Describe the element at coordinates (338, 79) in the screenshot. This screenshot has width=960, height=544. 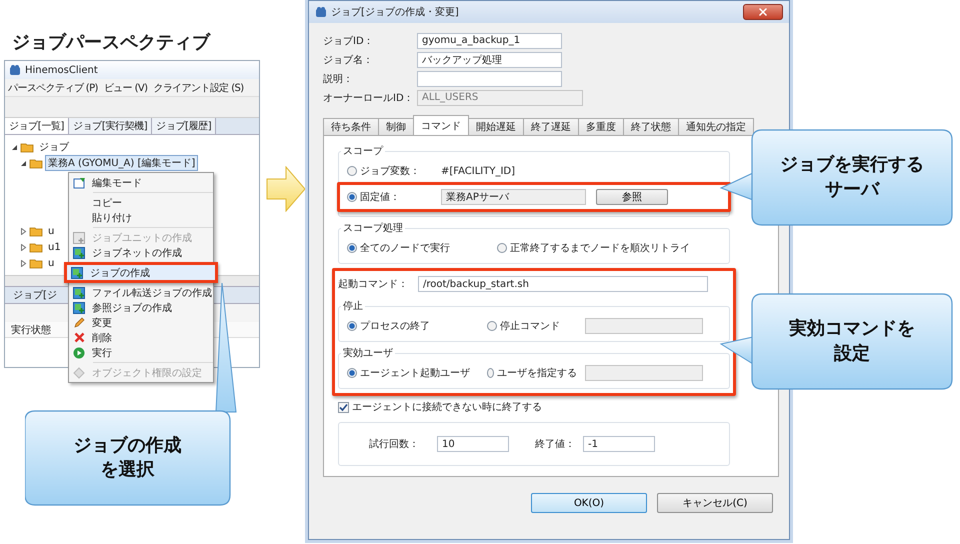
I see `field-label: 説明：` at that location.